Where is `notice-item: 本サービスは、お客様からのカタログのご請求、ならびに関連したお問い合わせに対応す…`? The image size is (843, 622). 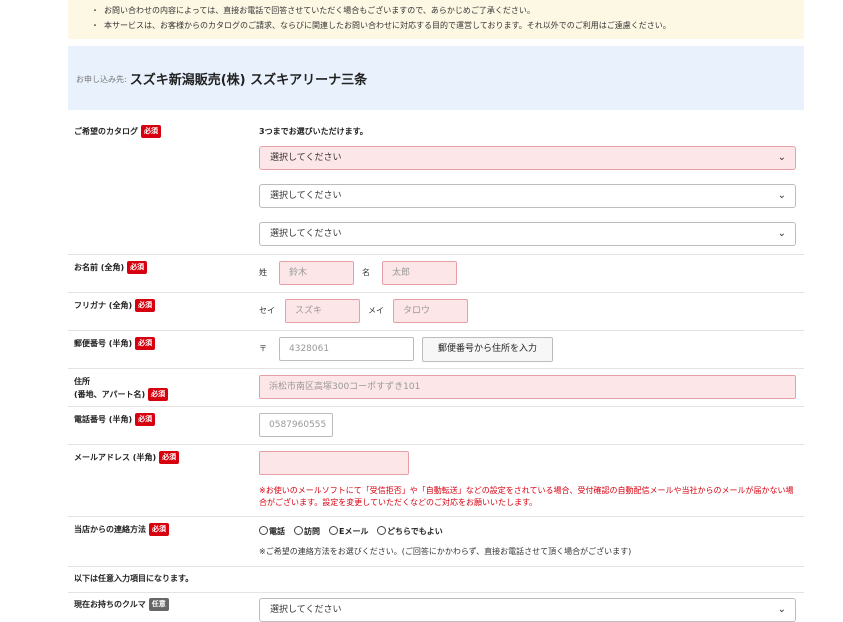
notice-item: 本サービスは、お客様からのカタログのご請求、ならびに関連したお問い合わせに対応す… is located at coordinates (447, 25).